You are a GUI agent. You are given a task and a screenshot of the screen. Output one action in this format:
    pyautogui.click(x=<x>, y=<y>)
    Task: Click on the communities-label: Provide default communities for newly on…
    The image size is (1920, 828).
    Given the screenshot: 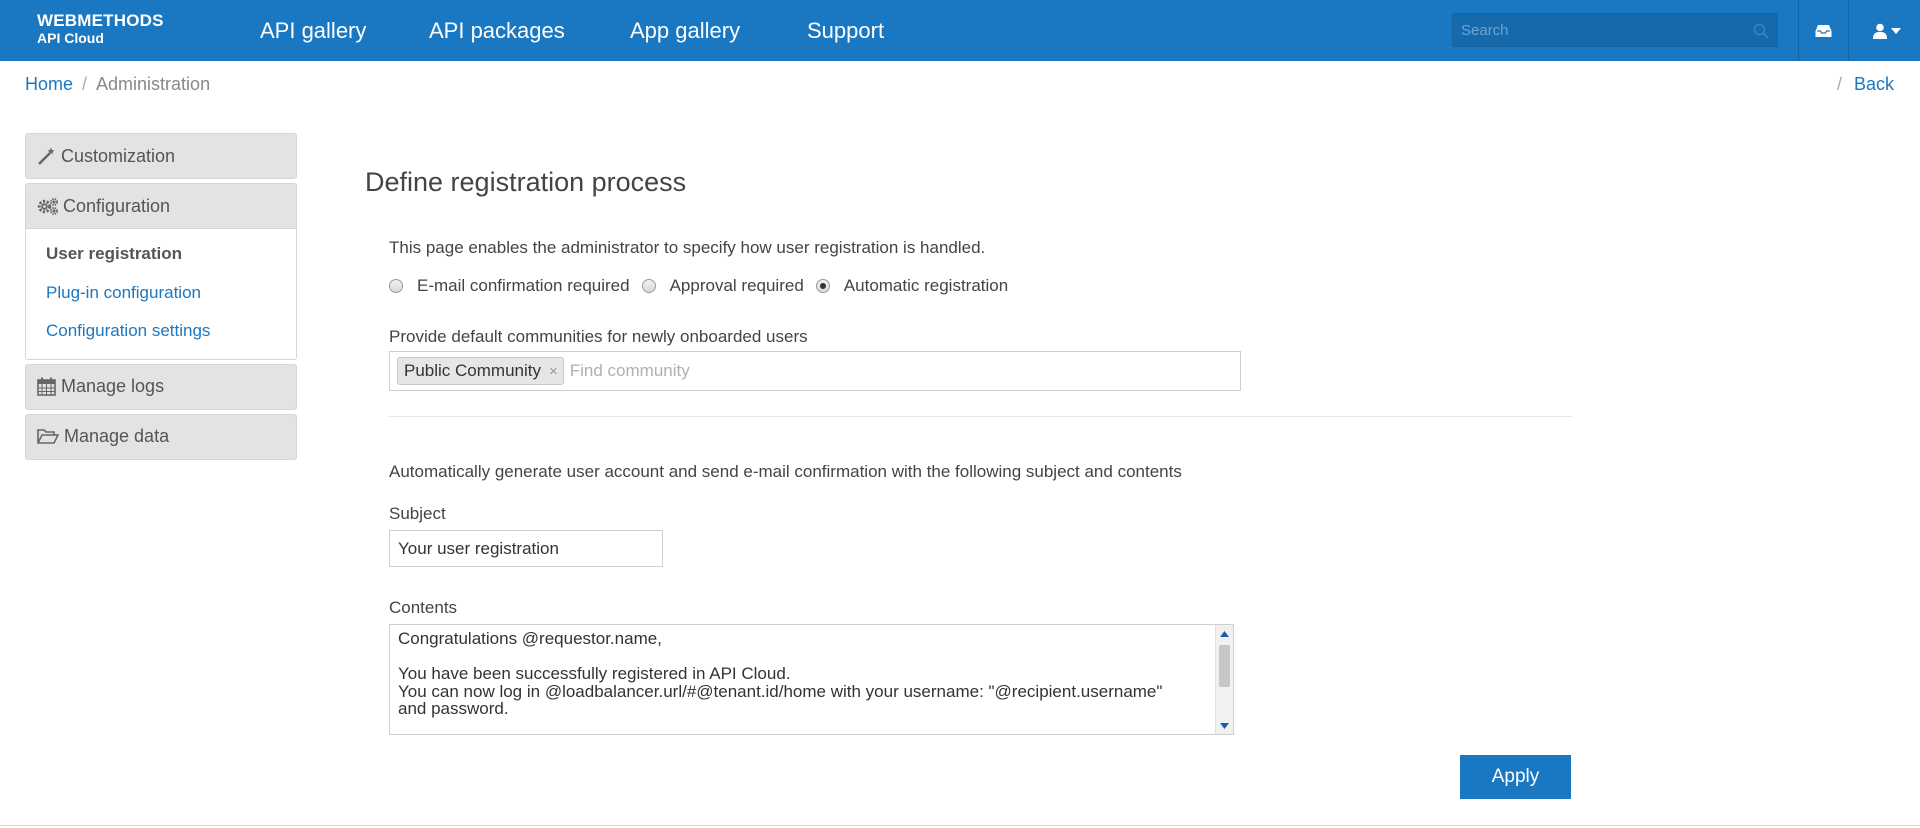 What is the action you would take?
    pyautogui.click(x=598, y=336)
    